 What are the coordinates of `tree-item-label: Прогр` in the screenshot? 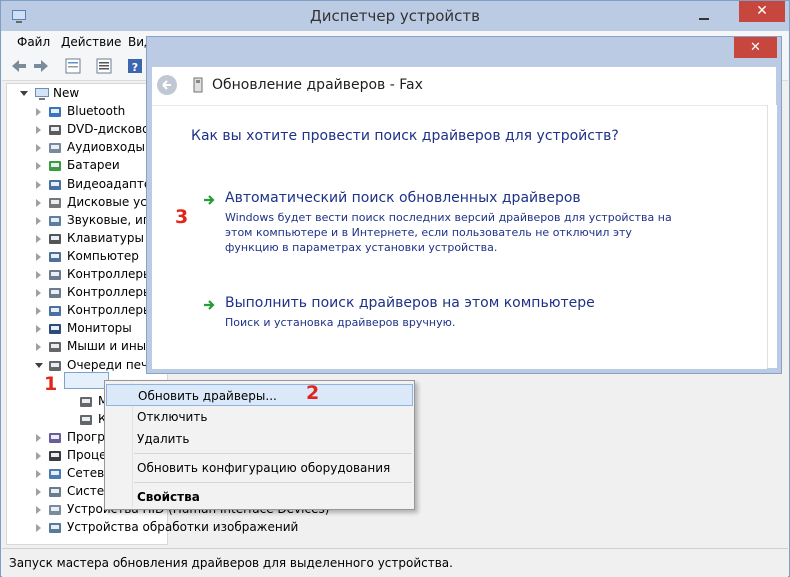 It's located at (86, 436).